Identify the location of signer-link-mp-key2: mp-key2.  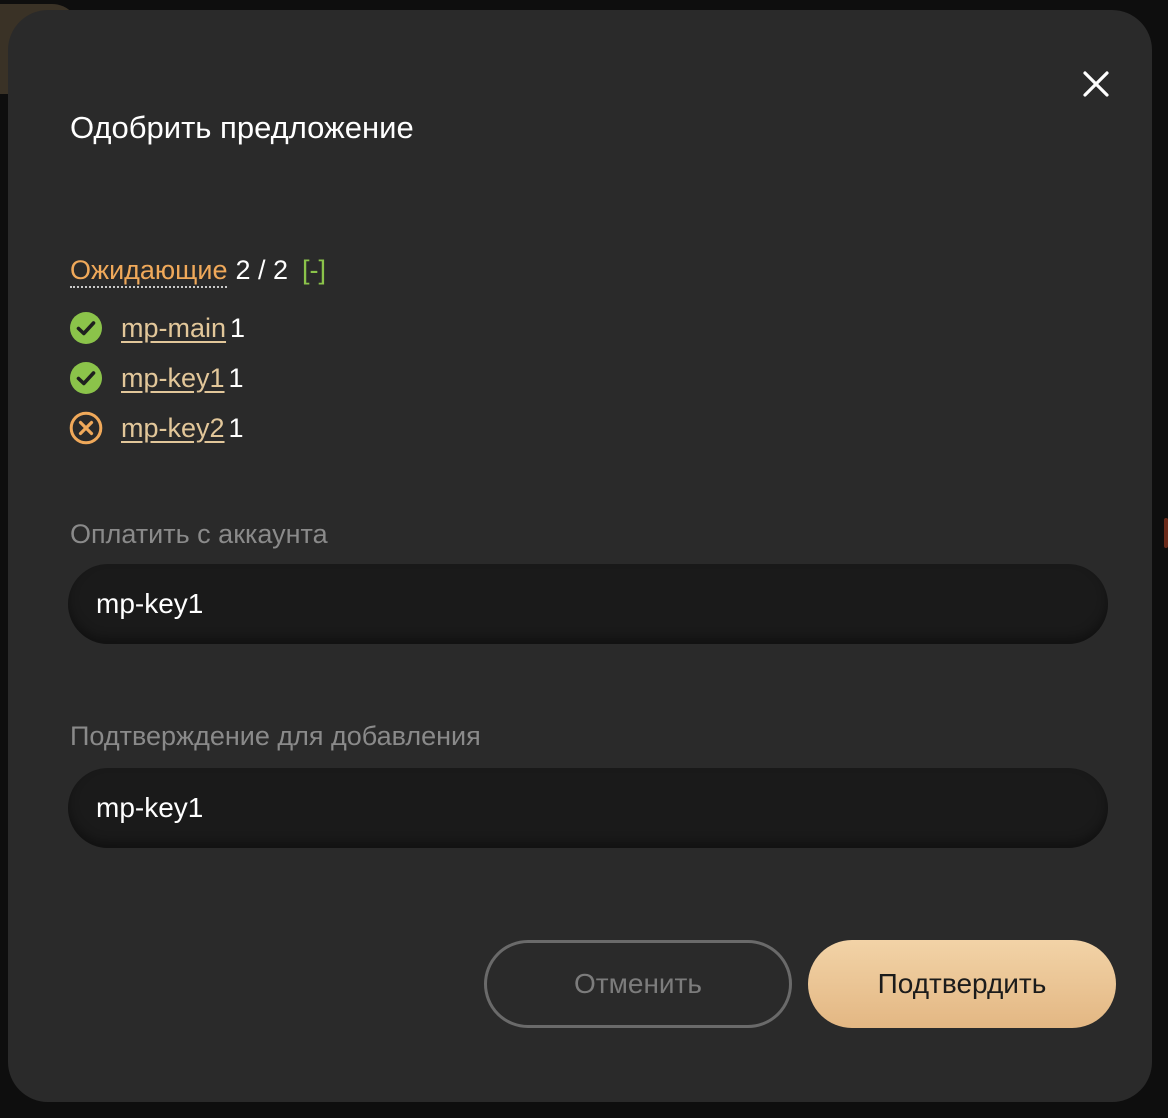
(173, 428).